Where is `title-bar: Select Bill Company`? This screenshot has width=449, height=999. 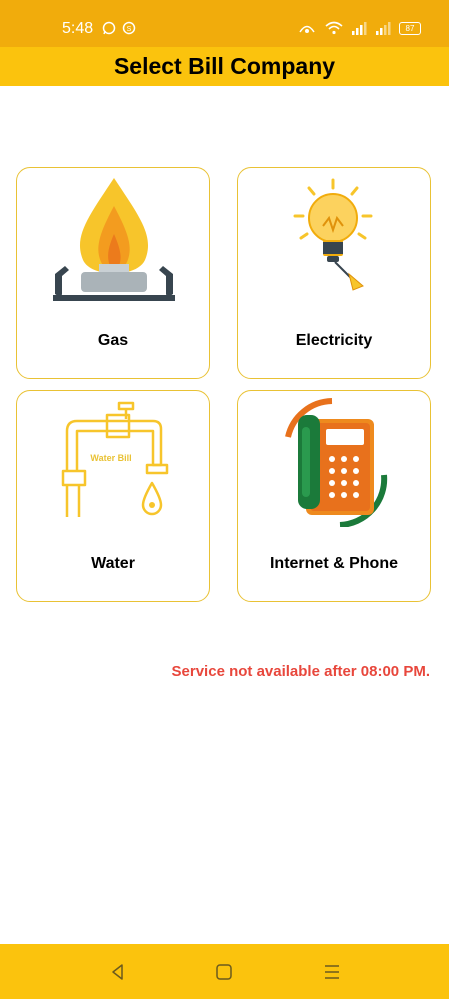 title-bar: Select Bill Company is located at coordinates (224, 66).